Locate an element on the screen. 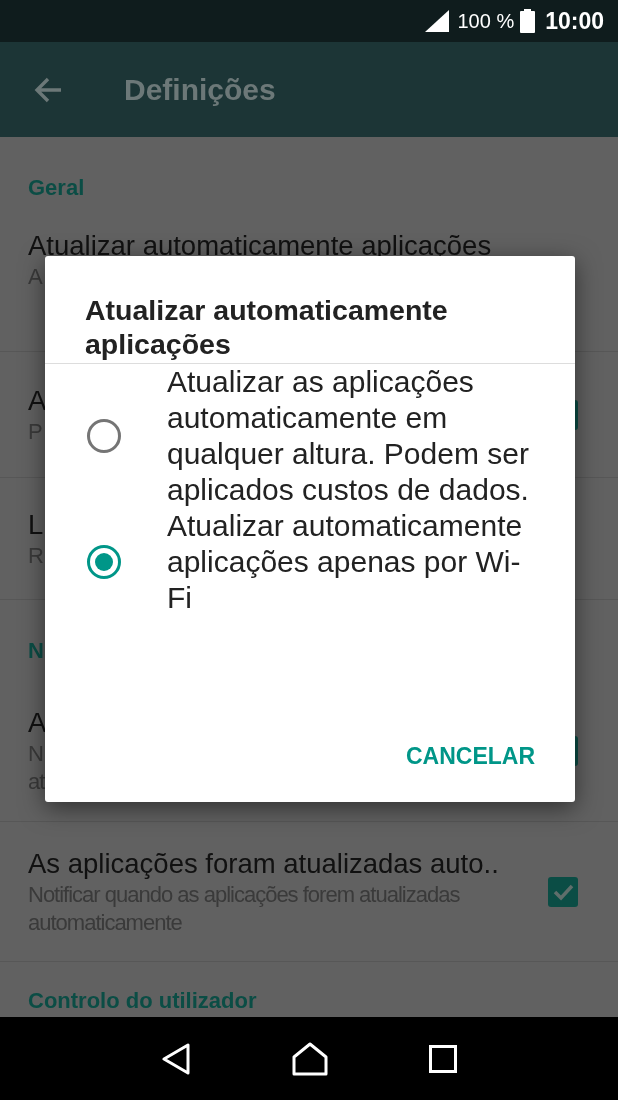  setting-title: L is located at coordinates (36, 524).